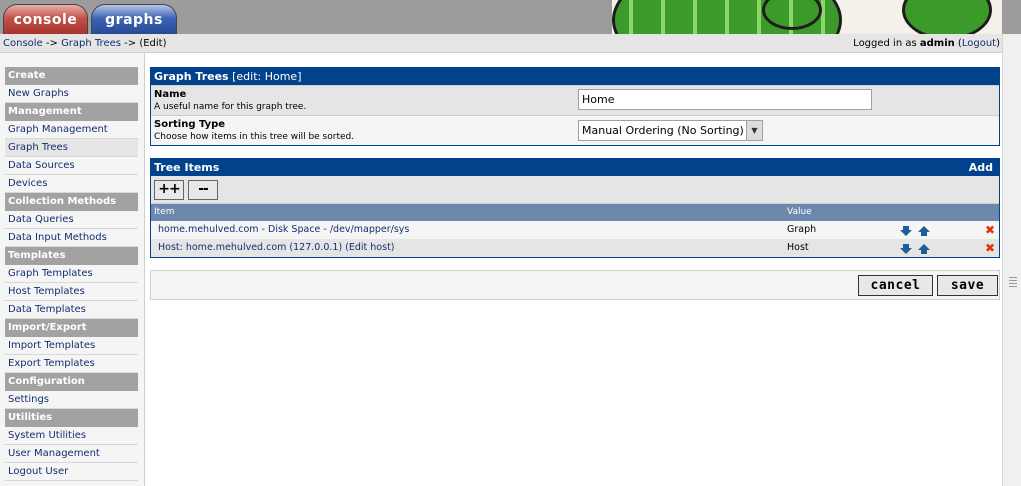  I want to click on login-prefix: Logged in as, so click(886, 43).